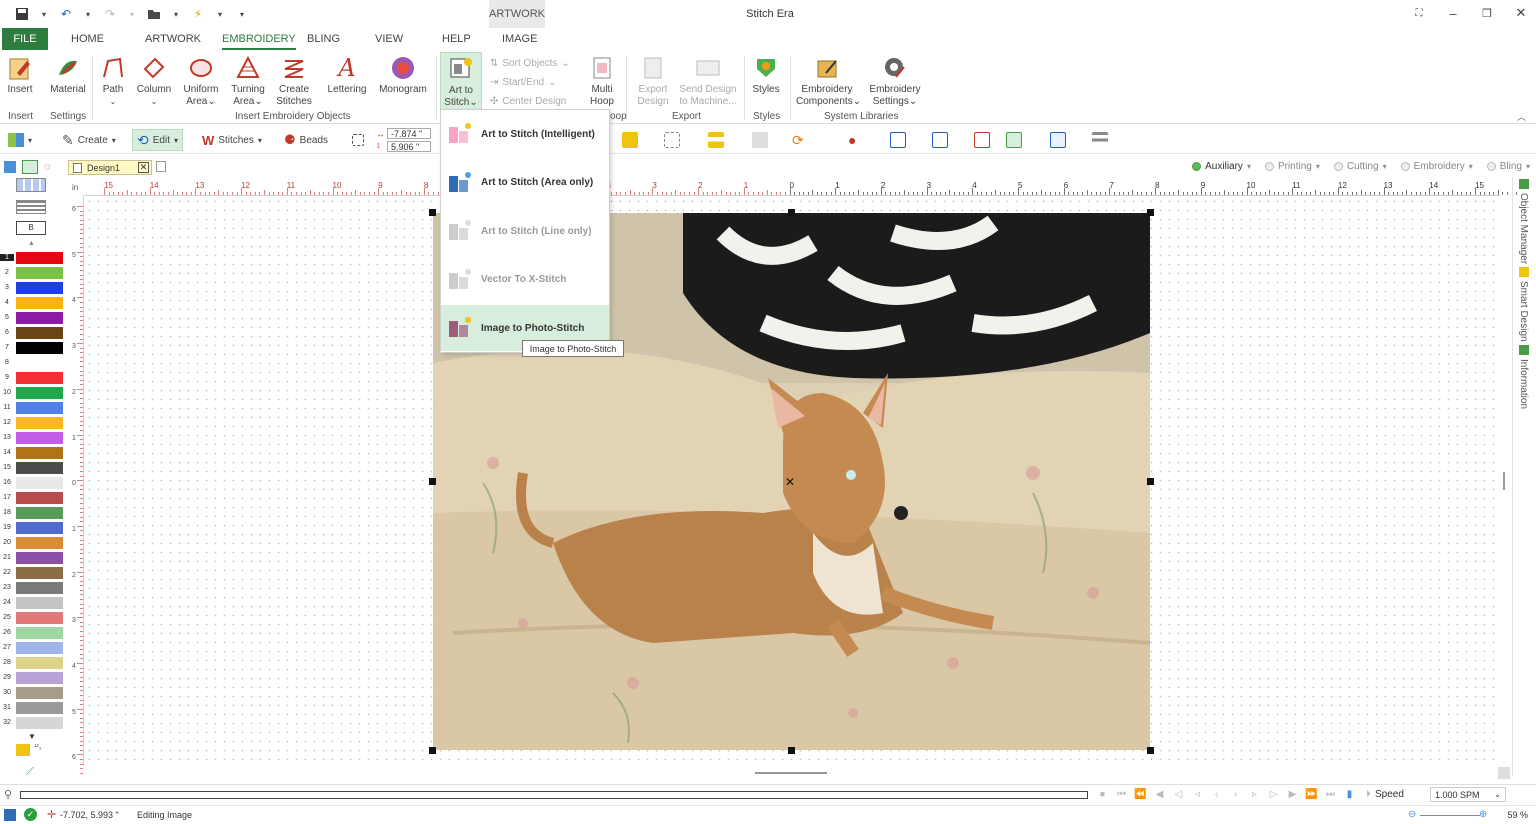  What do you see at coordinates (389, 39) in the screenshot?
I see `tab-view: VIEW` at bounding box center [389, 39].